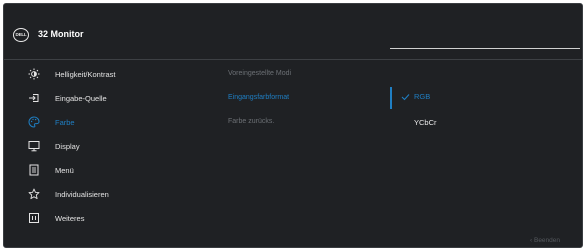 The width and height of the screenshot is (586, 251). I want to click on submenu-item-preset-modes: Voreingestellte Modi, so click(259, 76).